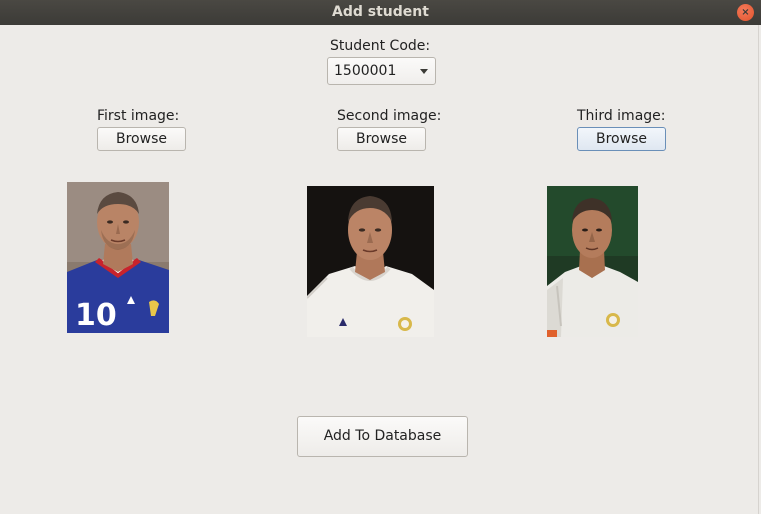 The width and height of the screenshot is (761, 514). Describe the element at coordinates (138, 116) in the screenshot. I see `first-image-label: First image:` at that location.